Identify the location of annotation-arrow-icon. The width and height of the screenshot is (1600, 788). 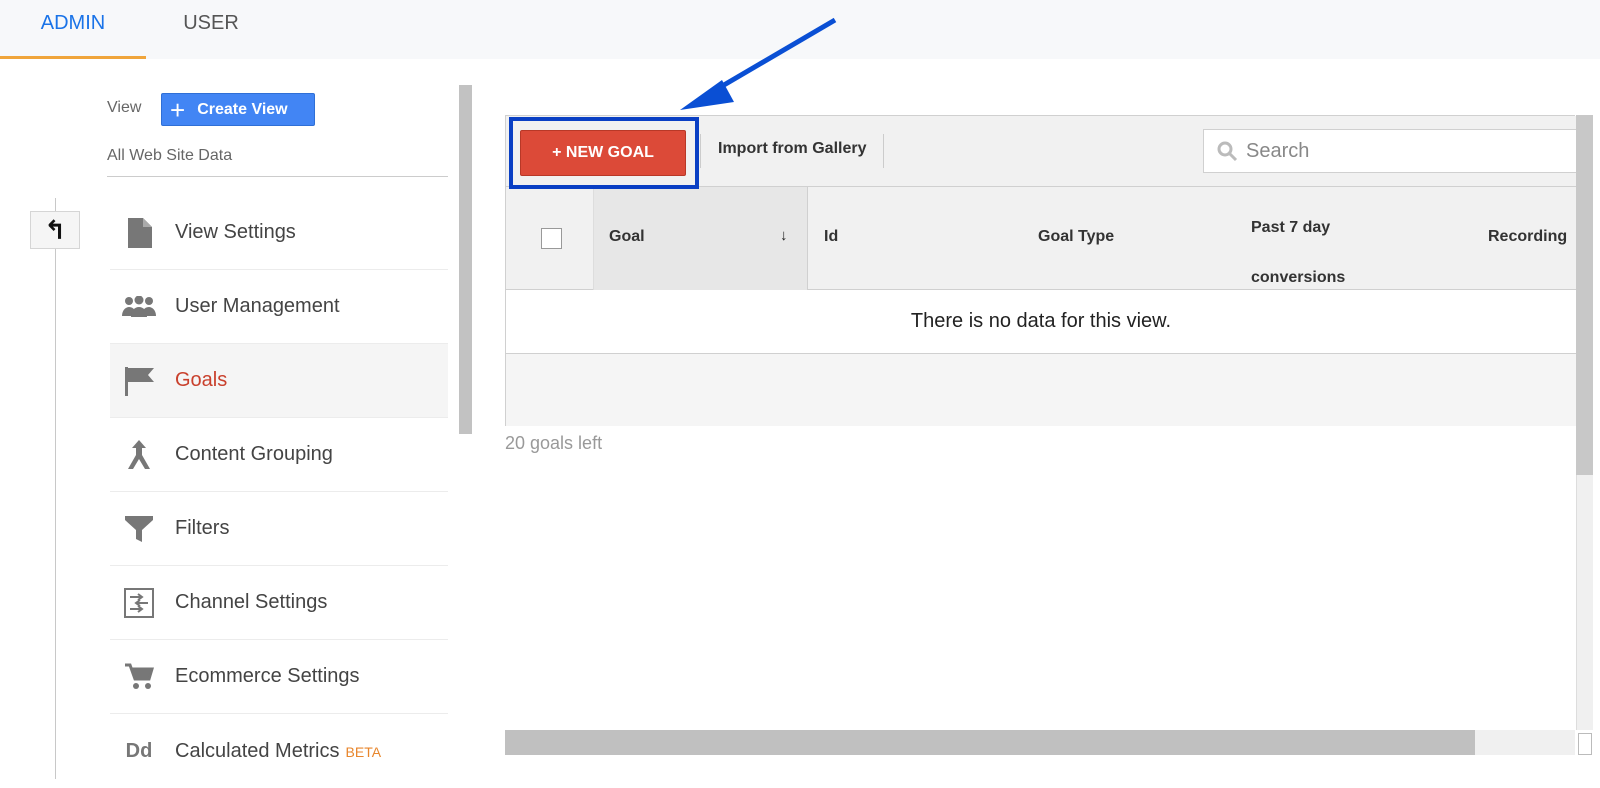
(758, 63).